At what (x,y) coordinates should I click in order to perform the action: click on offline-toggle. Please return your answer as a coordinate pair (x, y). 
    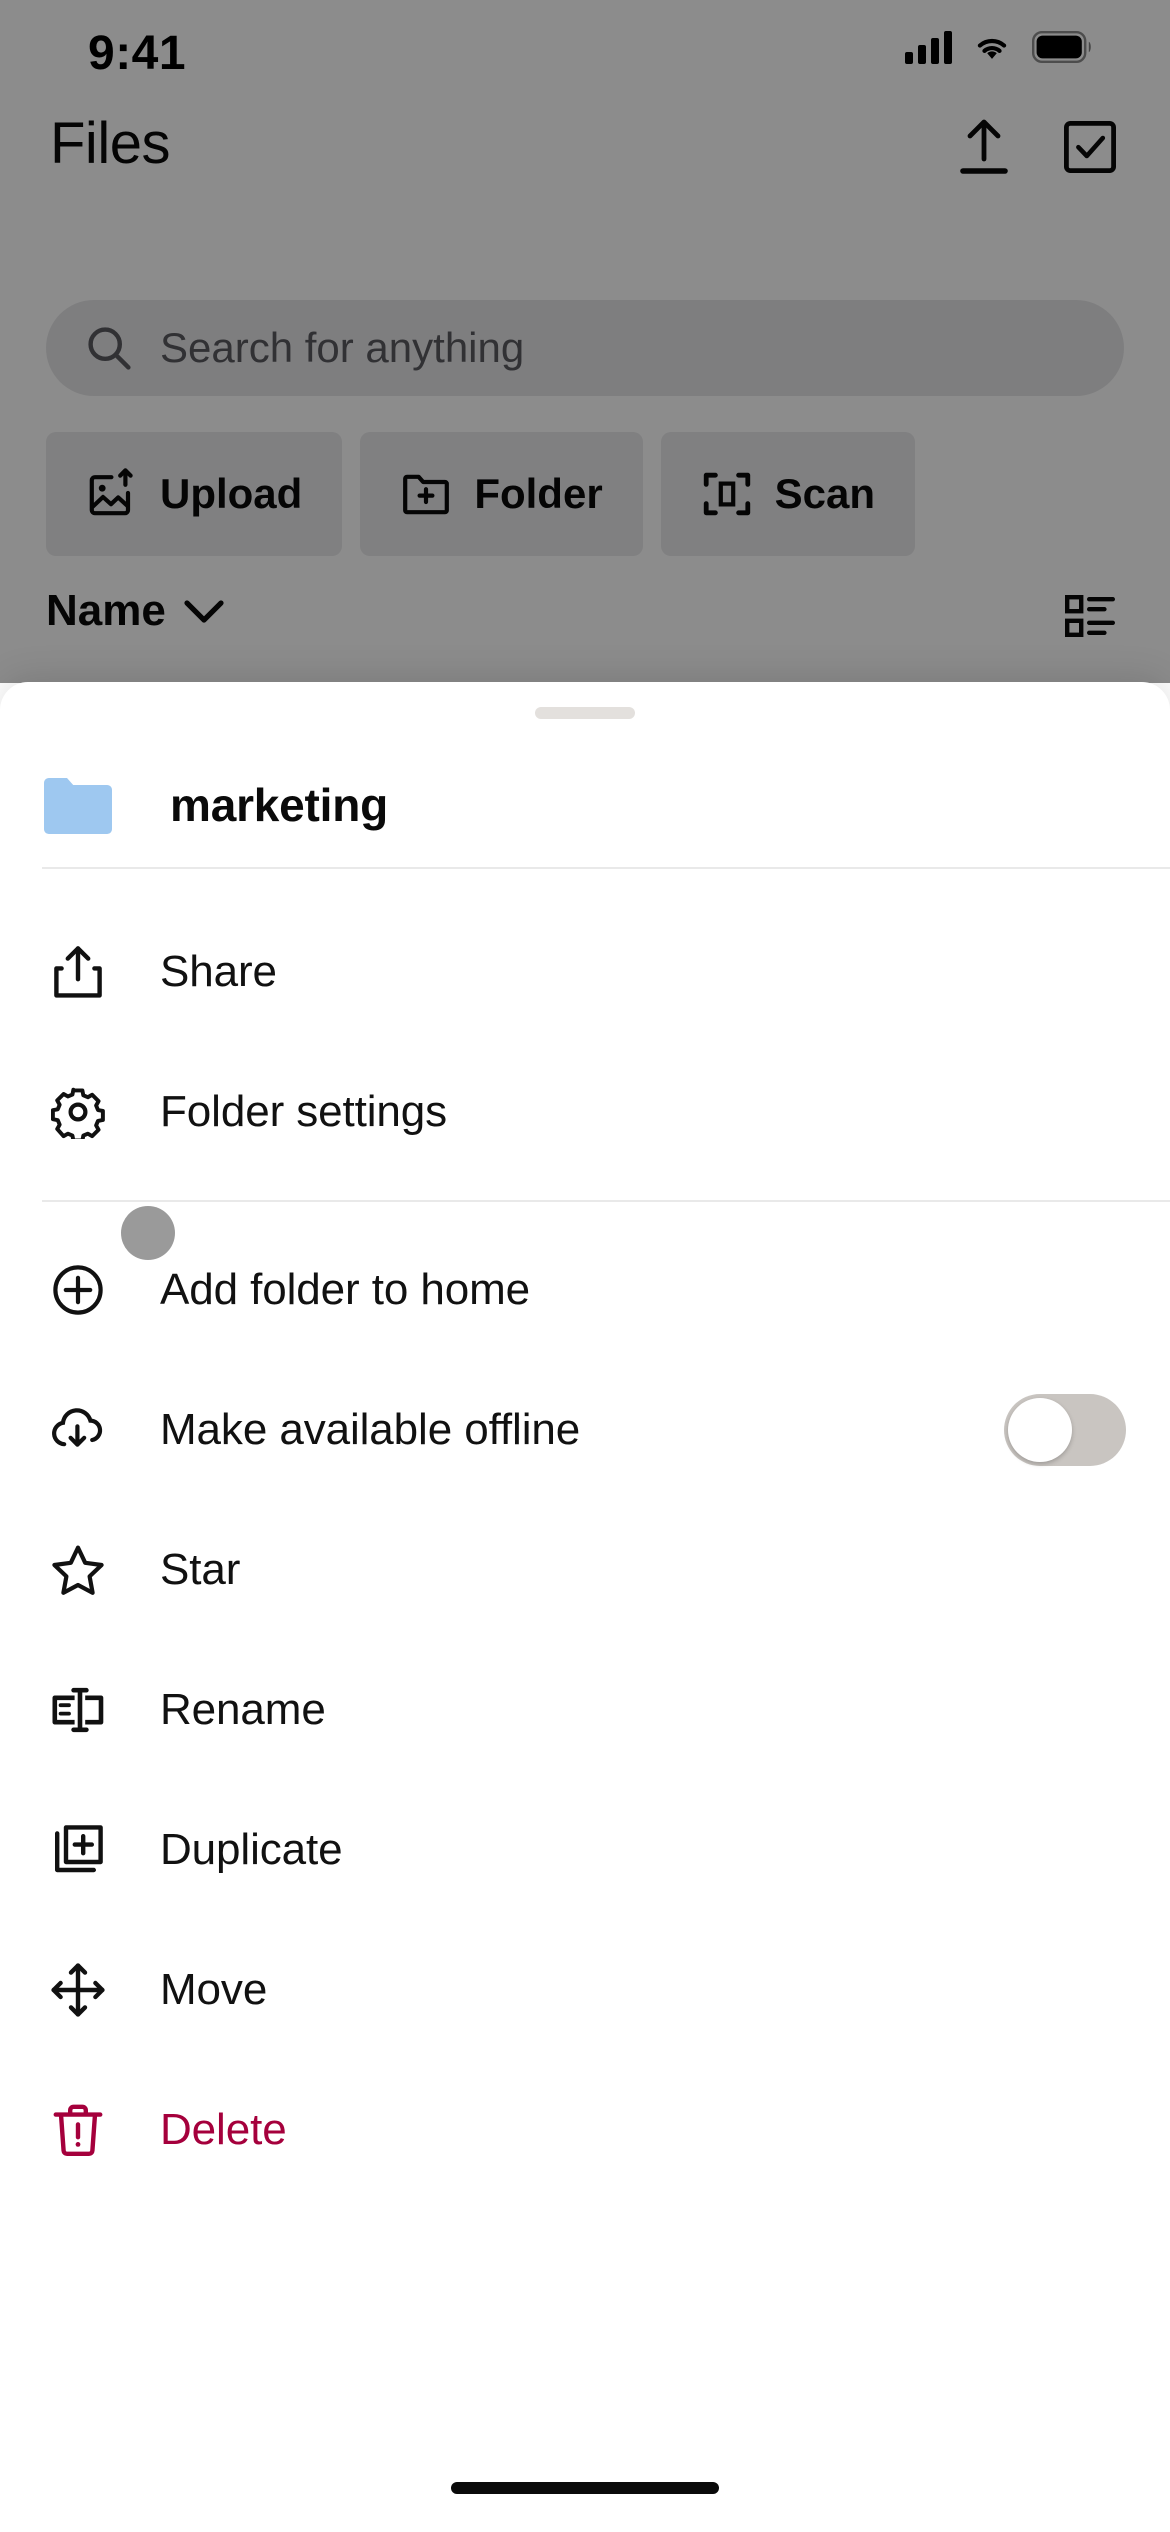
    Looking at the image, I should click on (1065, 1430).